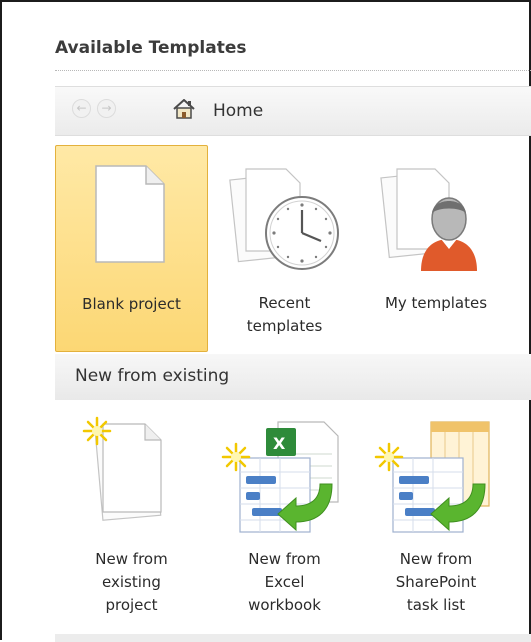  Describe the element at coordinates (122, 468) in the screenshot. I see `new-document-star-icon` at that location.